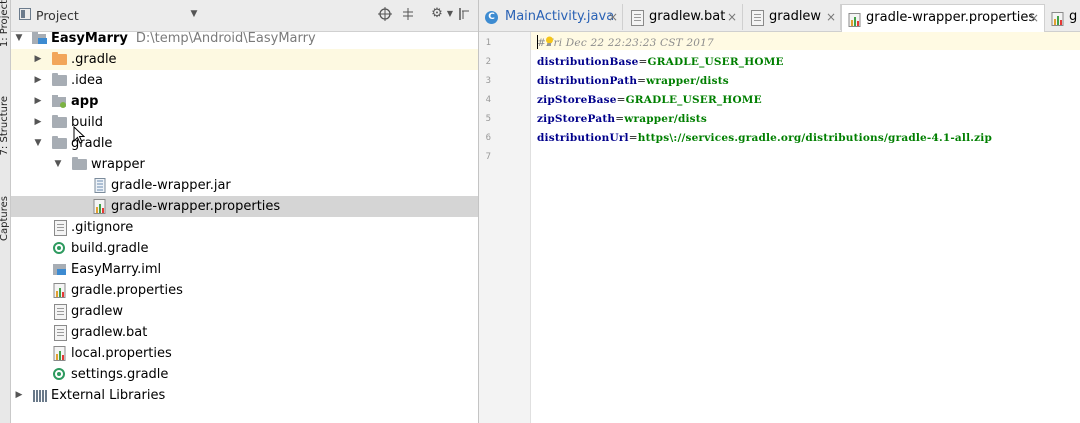 This screenshot has height=423, width=1080. I want to click on tab-gradlew: gradlew ×, so click(792, 17).